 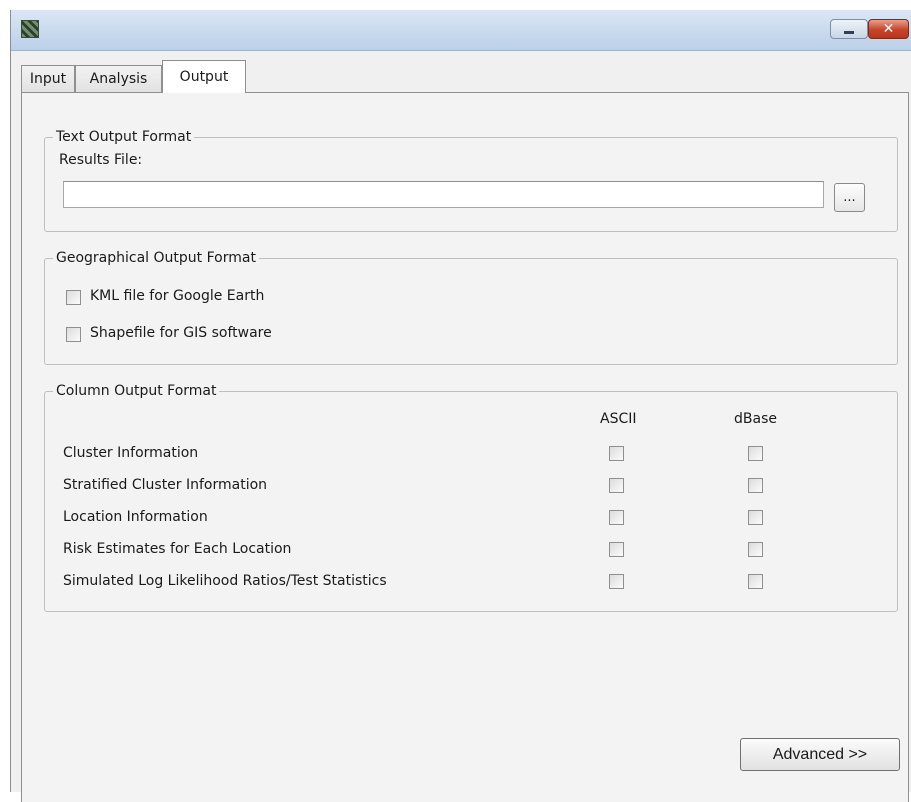 What do you see at coordinates (616, 581) in the screenshot?
I see `ascii-checkbox-simulated-llr` at bounding box center [616, 581].